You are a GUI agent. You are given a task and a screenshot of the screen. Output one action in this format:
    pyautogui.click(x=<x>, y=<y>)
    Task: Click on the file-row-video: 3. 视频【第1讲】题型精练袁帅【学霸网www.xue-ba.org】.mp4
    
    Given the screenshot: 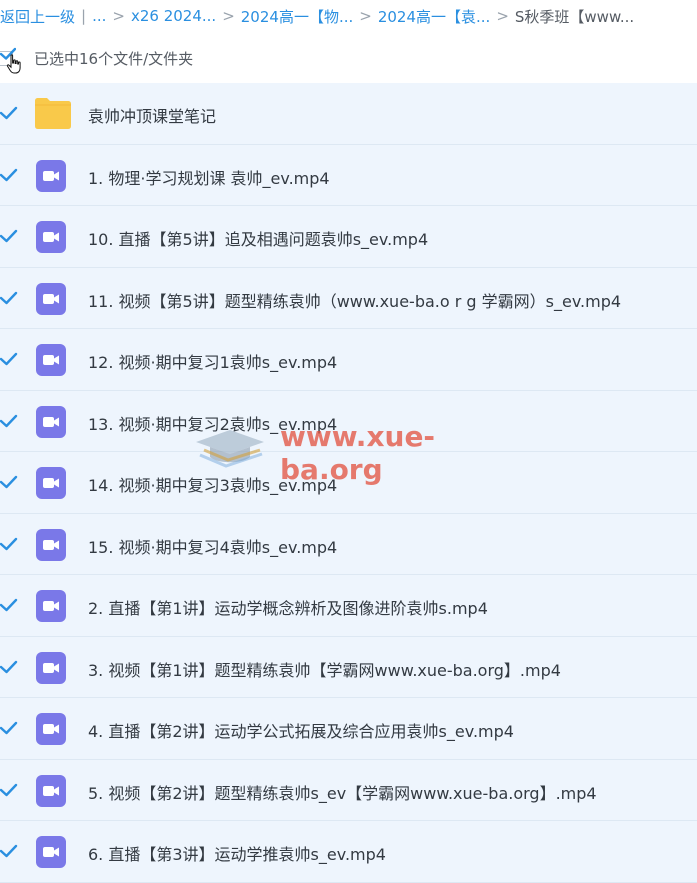 What is the action you would take?
    pyautogui.click(x=348, y=667)
    